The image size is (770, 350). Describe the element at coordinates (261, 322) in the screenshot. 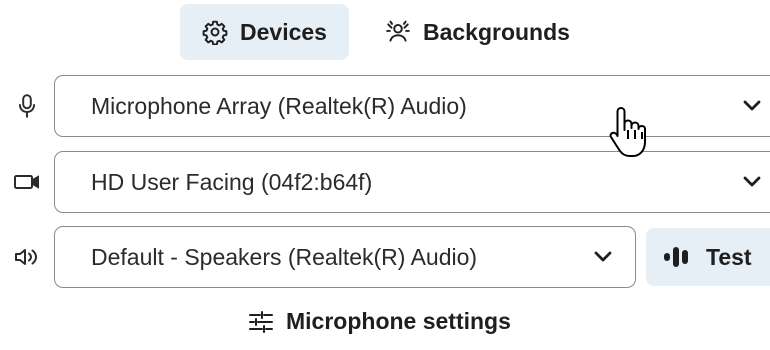

I see `sliders-icon` at that location.